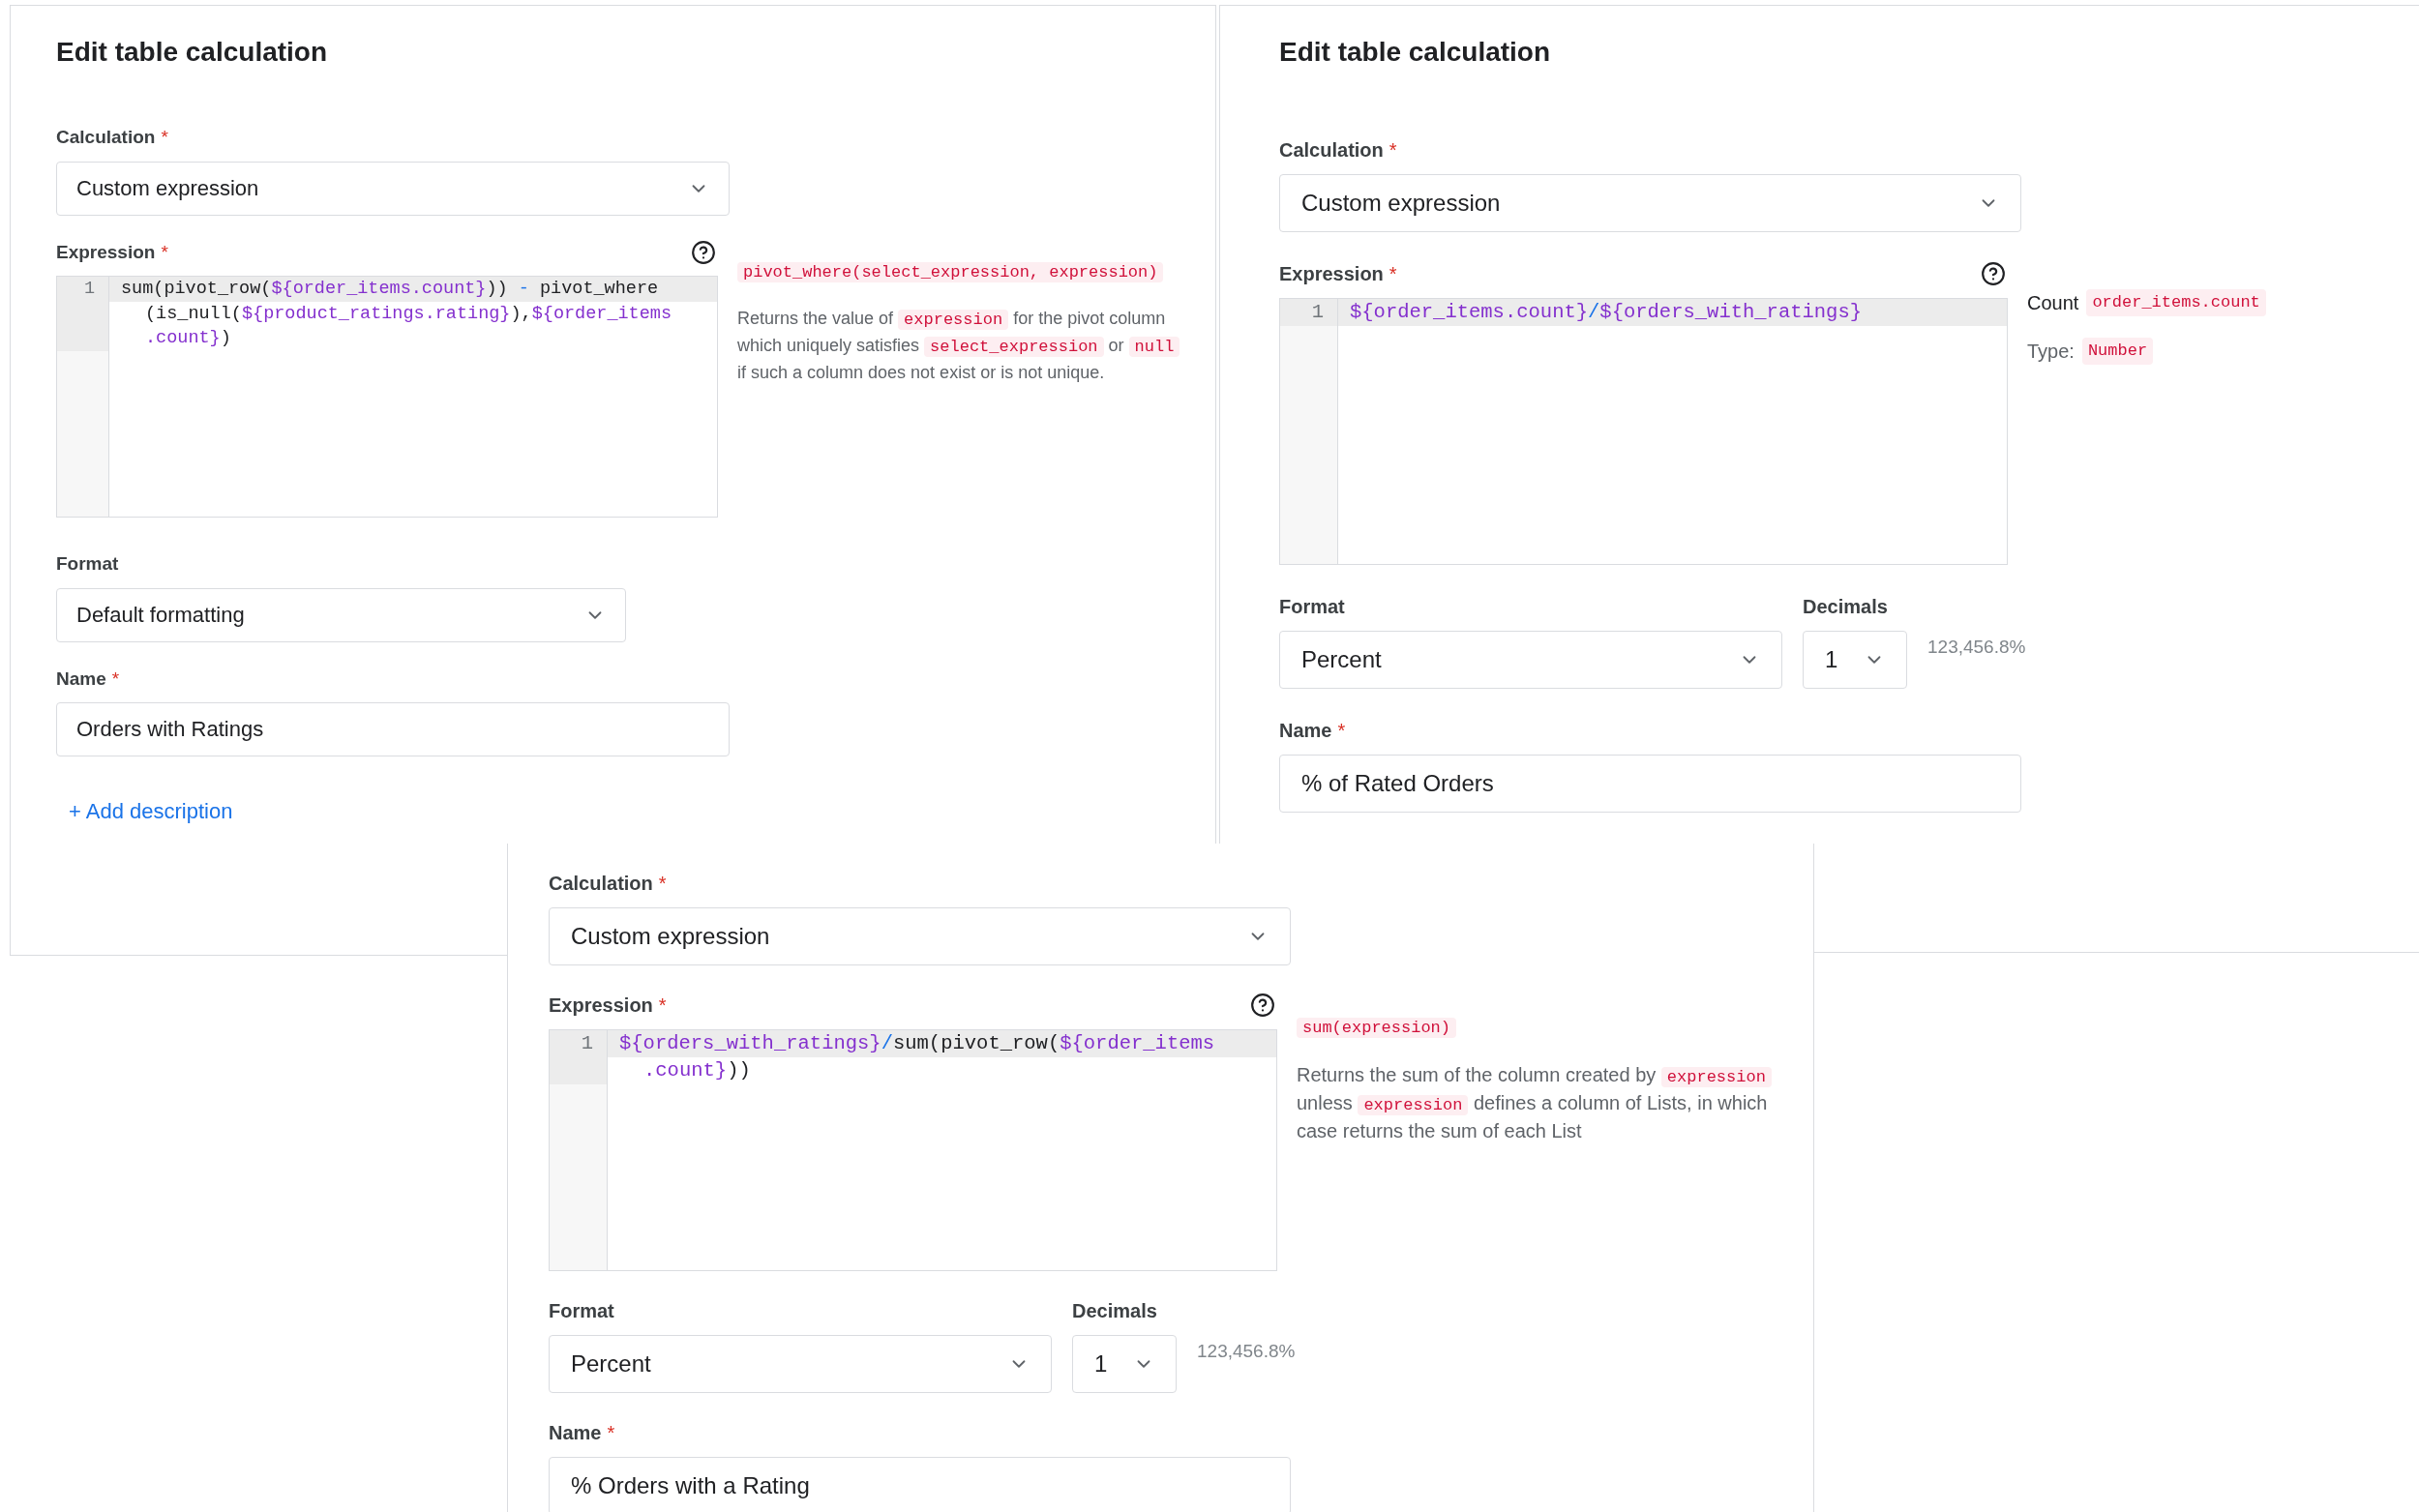  Describe the element at coordinates (951, 272) in the screenshot. I see `function-signature: pivot_where(select_expression, expression)` at that location.